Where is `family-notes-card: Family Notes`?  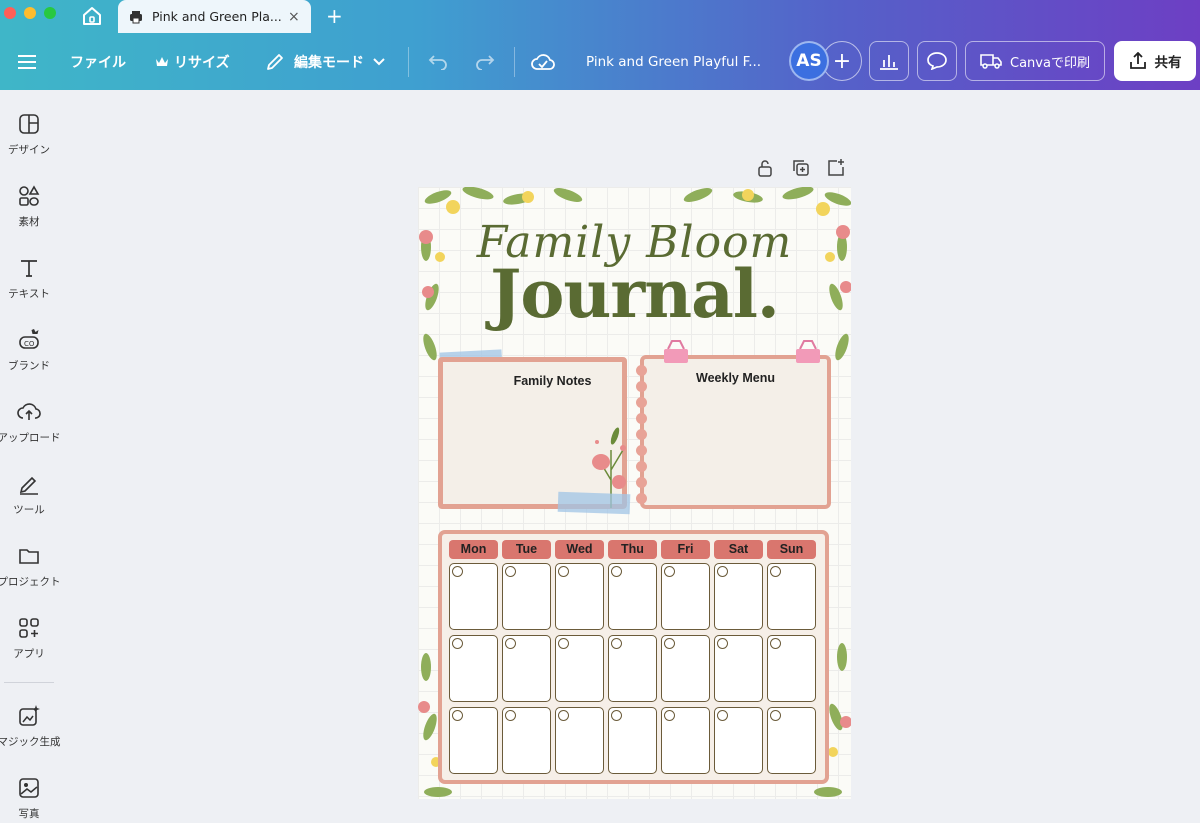
family-notes-card: Family Notes is located at coordinates (532, 433).